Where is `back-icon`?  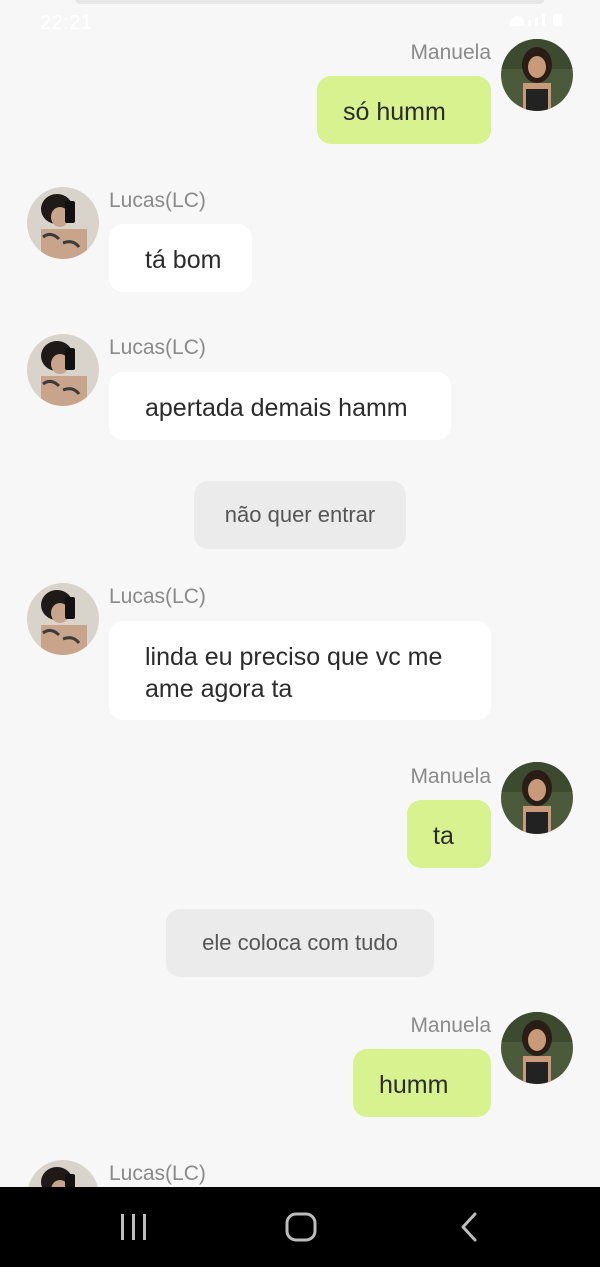
back-icon is located at coordinates (469, 1227).